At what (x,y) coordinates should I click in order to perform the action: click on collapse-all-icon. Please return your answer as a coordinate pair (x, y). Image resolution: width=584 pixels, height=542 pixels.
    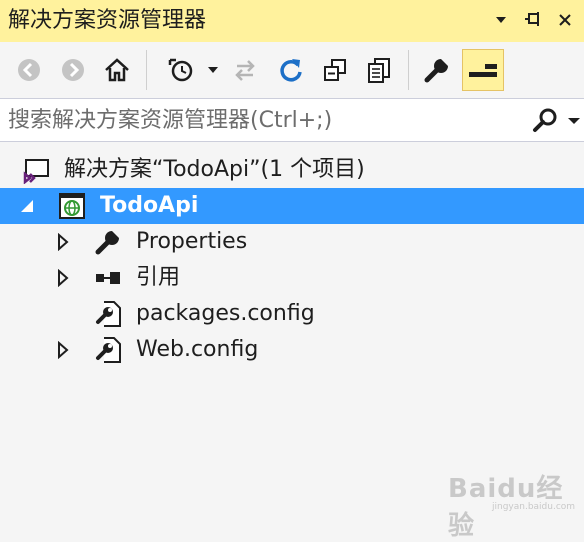
    Looking at the image, I should click on (335, 70).